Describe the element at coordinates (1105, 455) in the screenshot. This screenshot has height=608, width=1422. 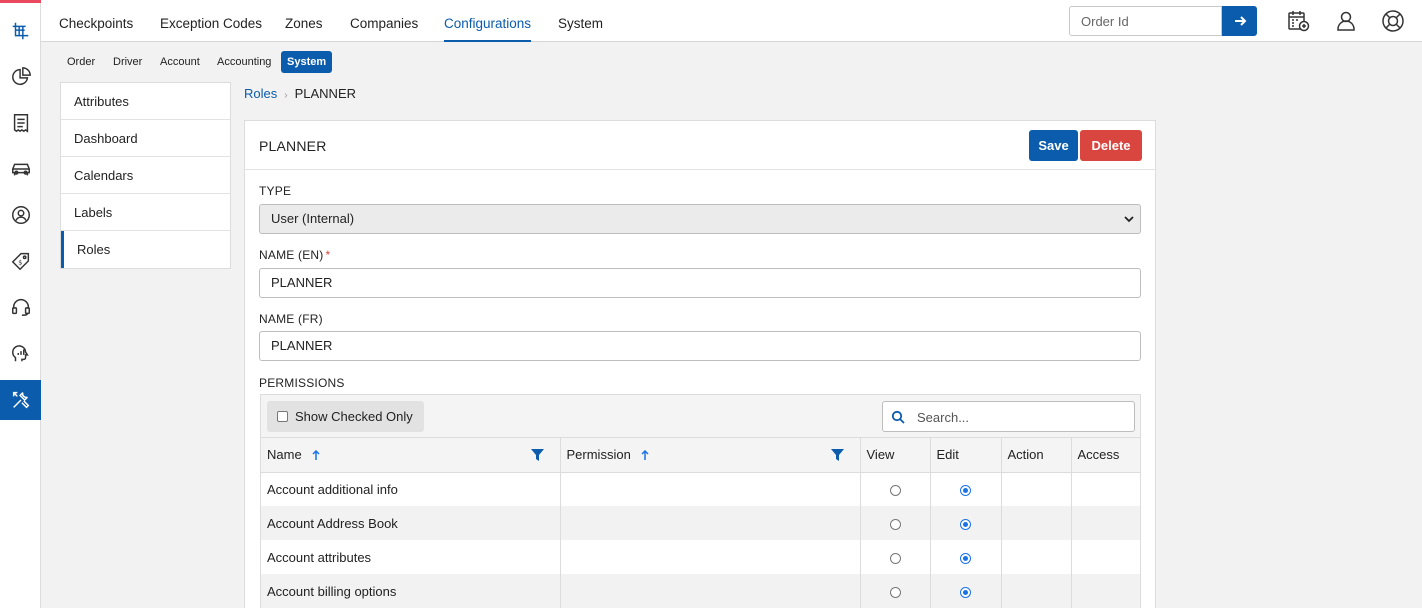
I see `column-header-access: Access` at that location.